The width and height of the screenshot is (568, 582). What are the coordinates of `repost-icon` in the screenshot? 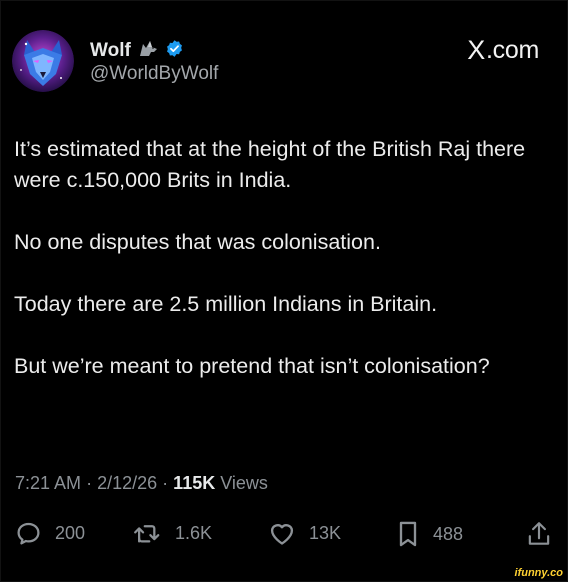 It's located at (147, 533).